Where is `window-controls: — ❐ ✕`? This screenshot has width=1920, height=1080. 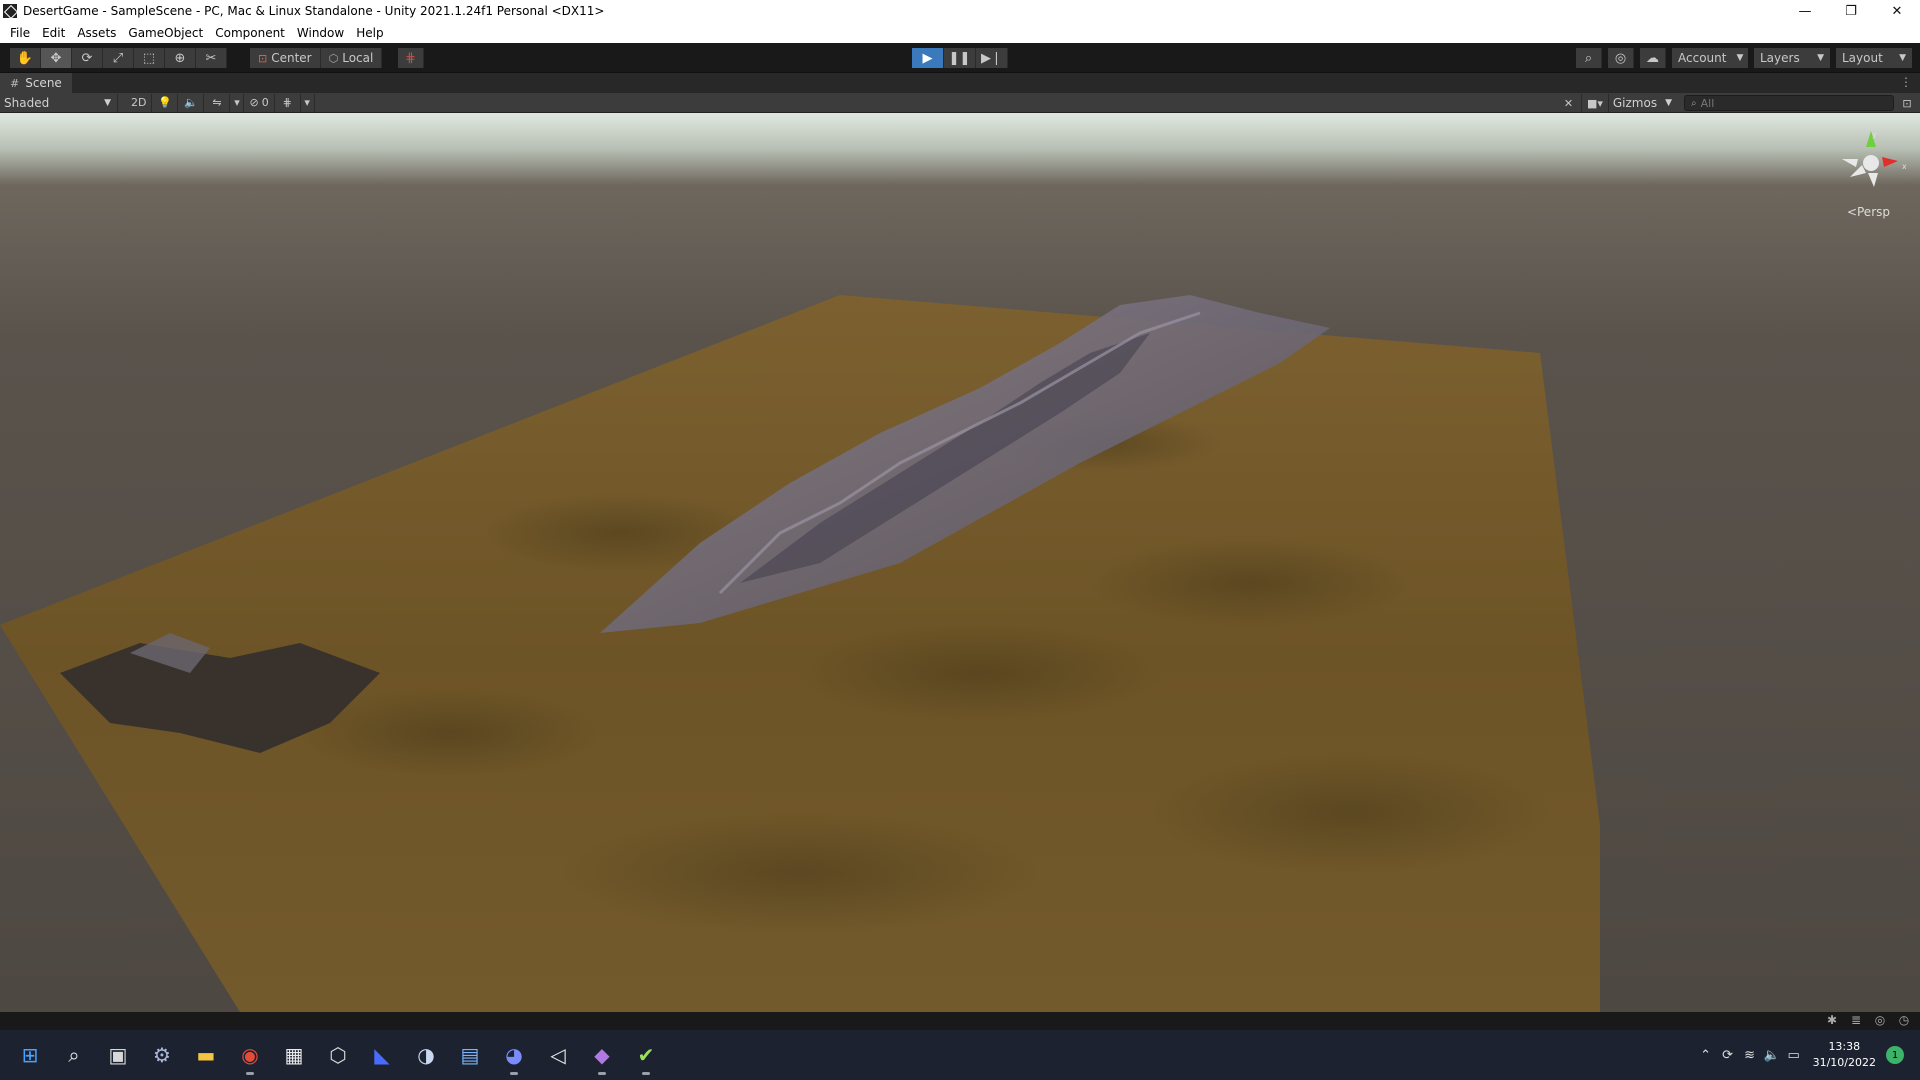 window-controls: — ❐ ✕ is located at coordinates (1851, 11).